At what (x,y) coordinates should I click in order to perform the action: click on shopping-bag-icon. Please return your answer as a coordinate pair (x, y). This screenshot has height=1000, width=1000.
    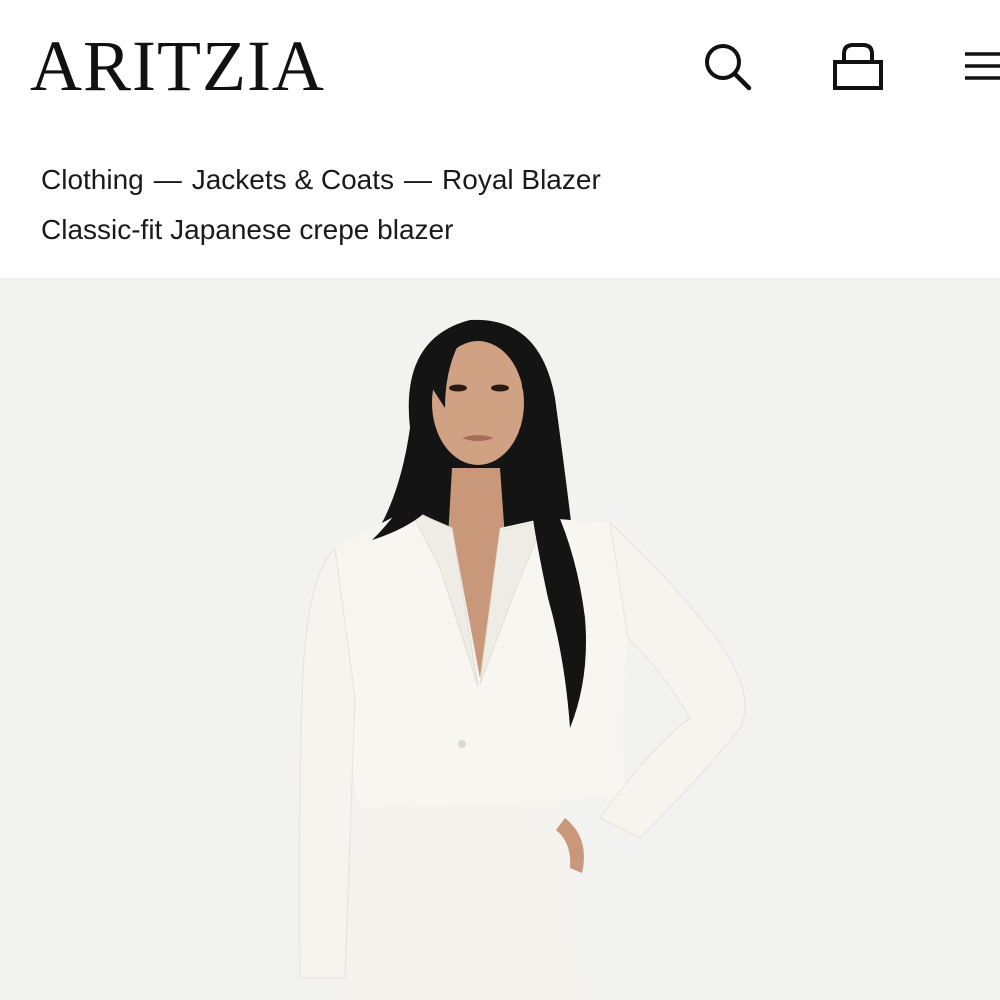
    Looking at the image, I should click on (858, 66).